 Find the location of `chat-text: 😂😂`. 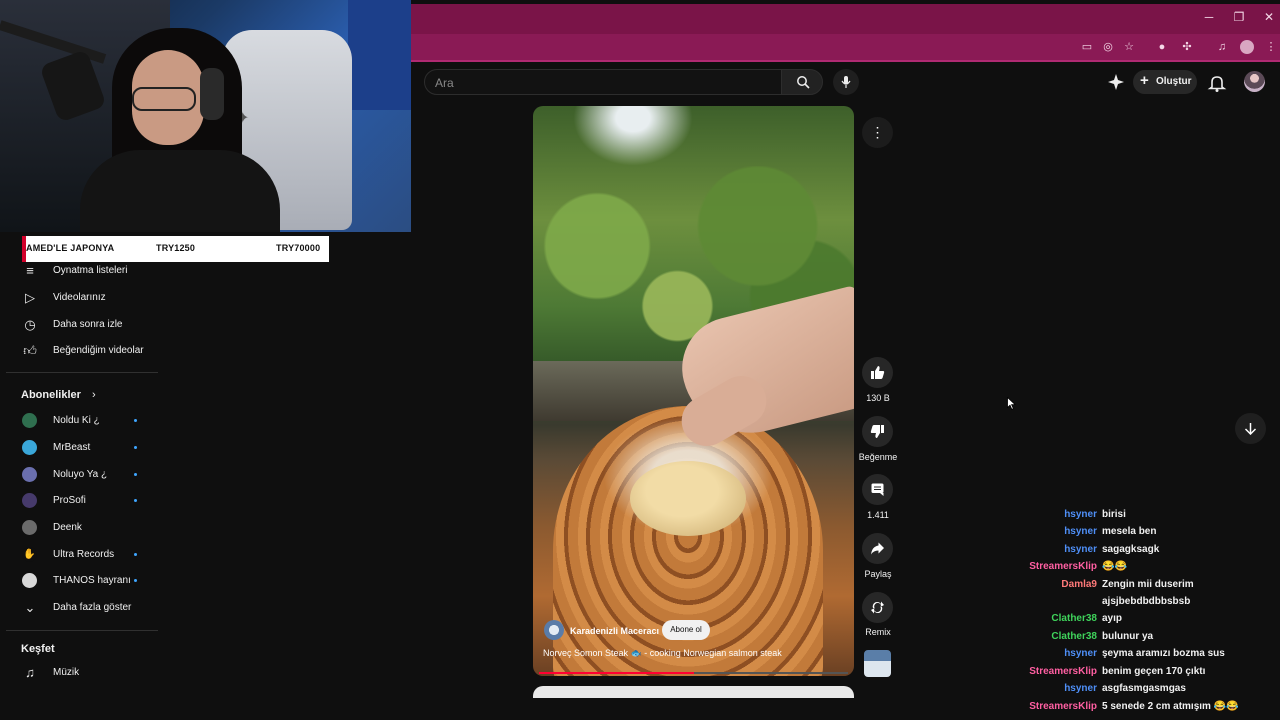

chat-text: 😂😂 is located at coordinates (1114, 566).